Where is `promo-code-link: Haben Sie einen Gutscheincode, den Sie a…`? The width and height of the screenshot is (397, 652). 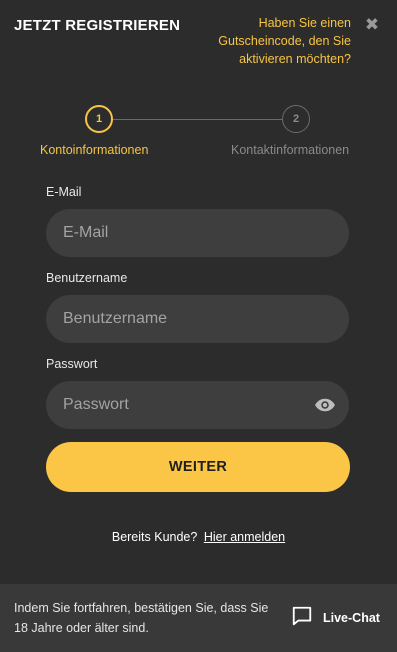
promo-code-link: Haben Sie einen Gutscheincode, den Sie a… is located at coordinates (271, 41).